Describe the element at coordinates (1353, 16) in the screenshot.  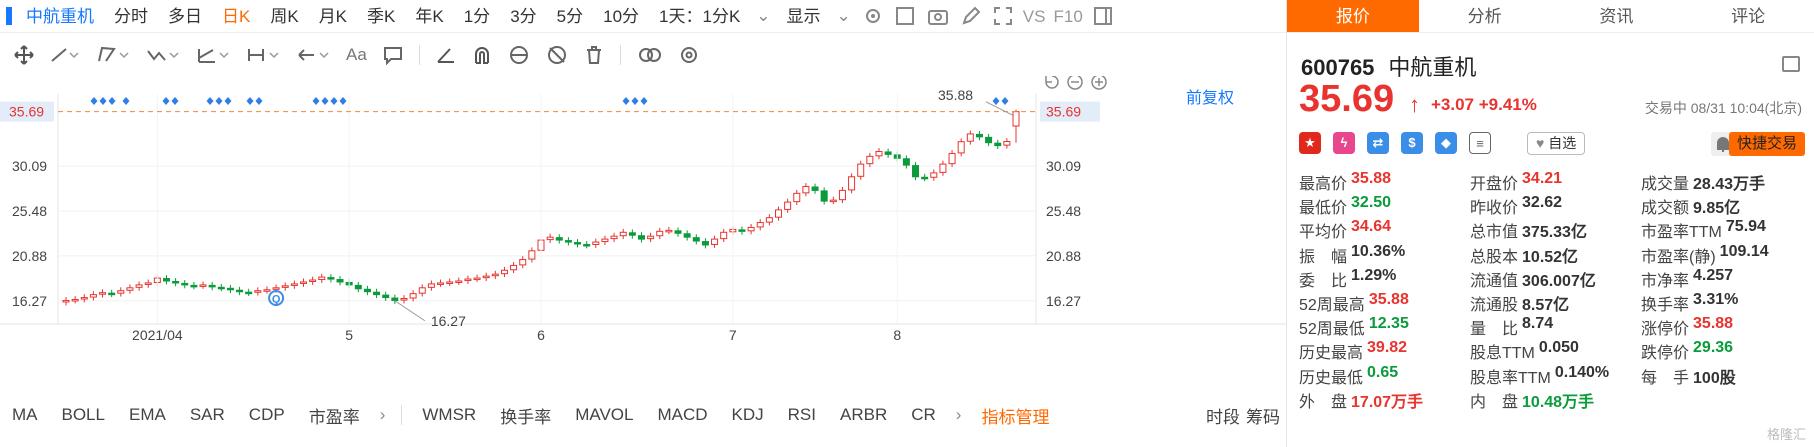
I see `tab-quote: 报价` at that location.